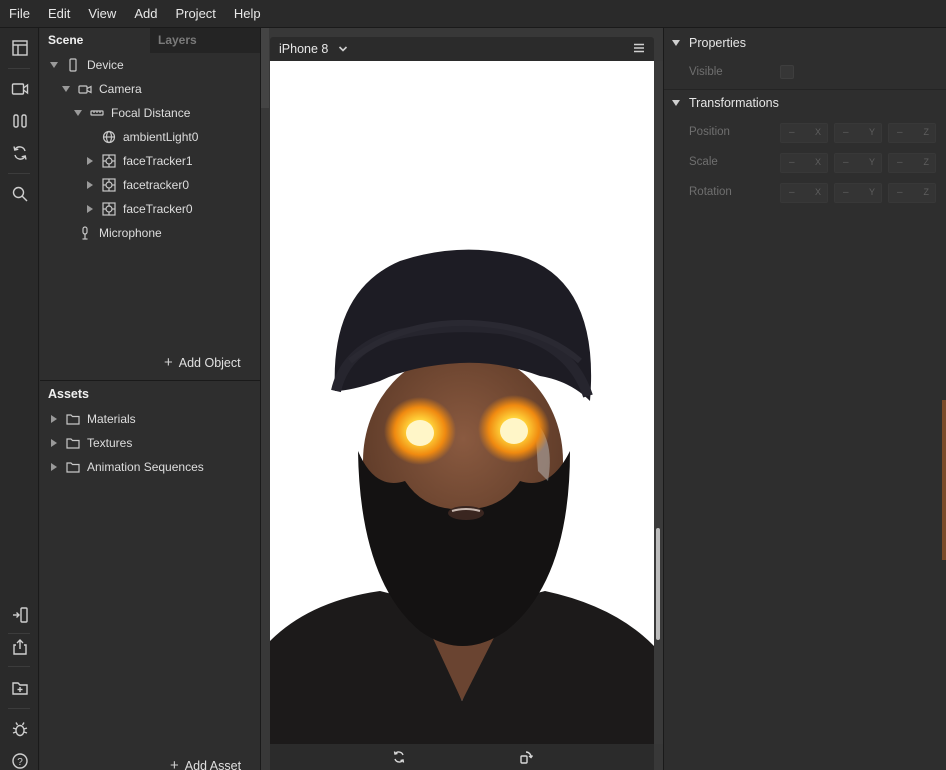 The image size is (946, 770). I want to click on scale-z-field: – Z, so click(912, 163).